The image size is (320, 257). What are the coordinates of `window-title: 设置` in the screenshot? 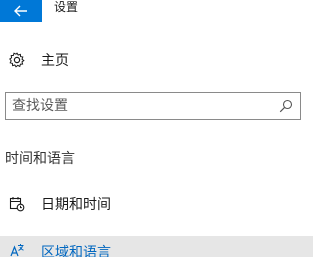 It's located at (66, 7).